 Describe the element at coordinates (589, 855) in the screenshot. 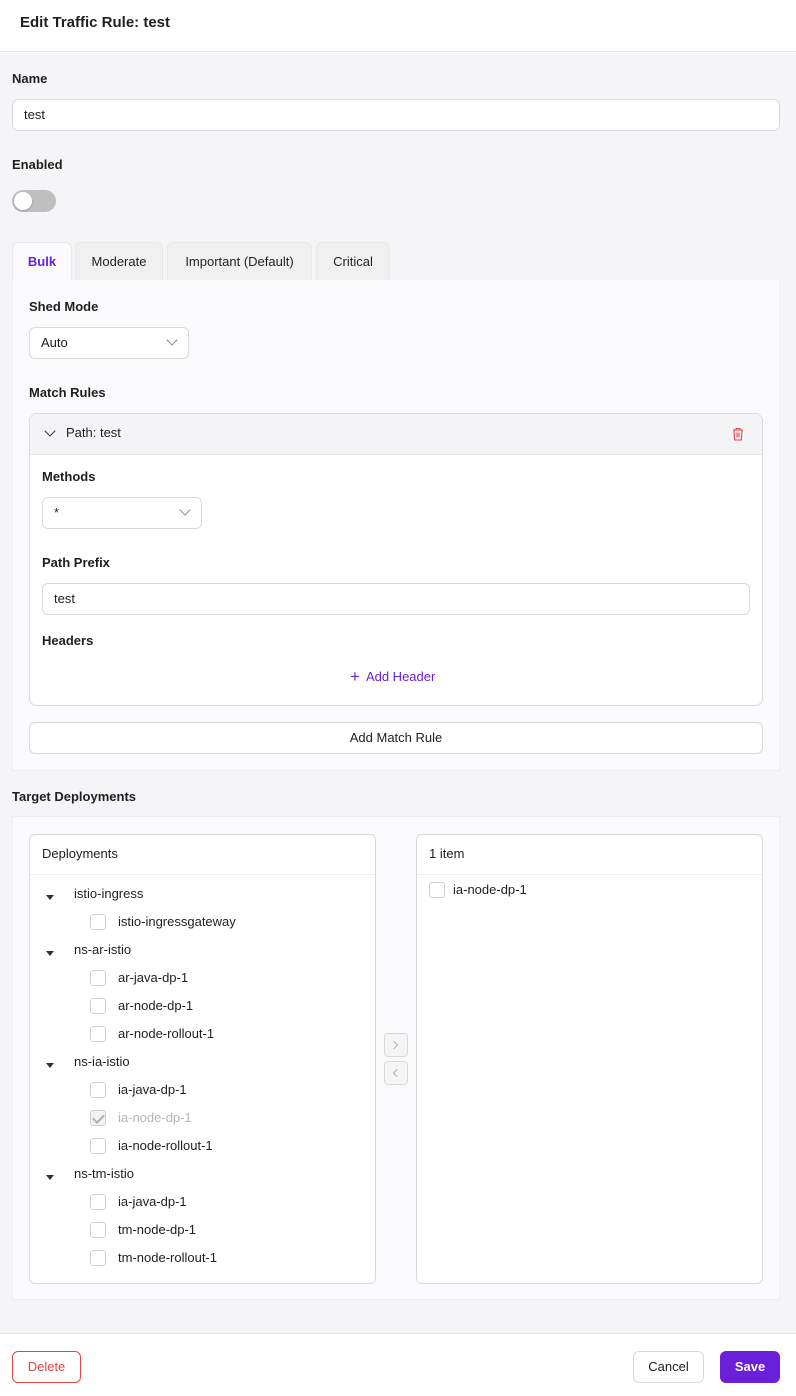

I see `target-list-title: 1 item` at that location.